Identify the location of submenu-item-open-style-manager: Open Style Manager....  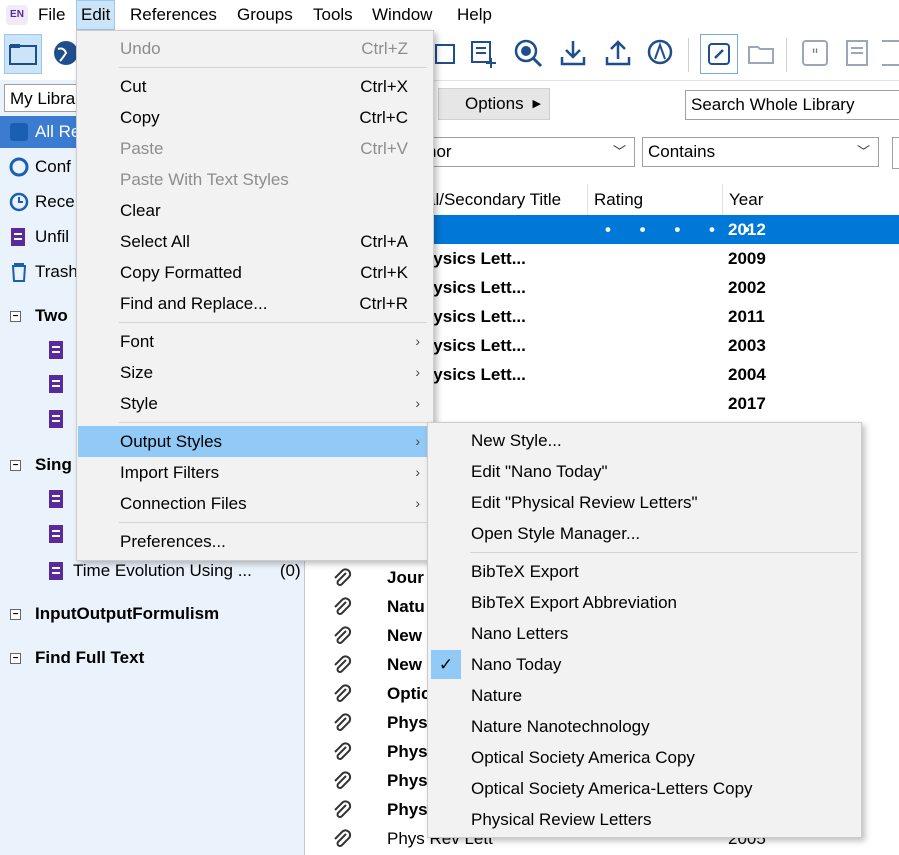
(644, 533).